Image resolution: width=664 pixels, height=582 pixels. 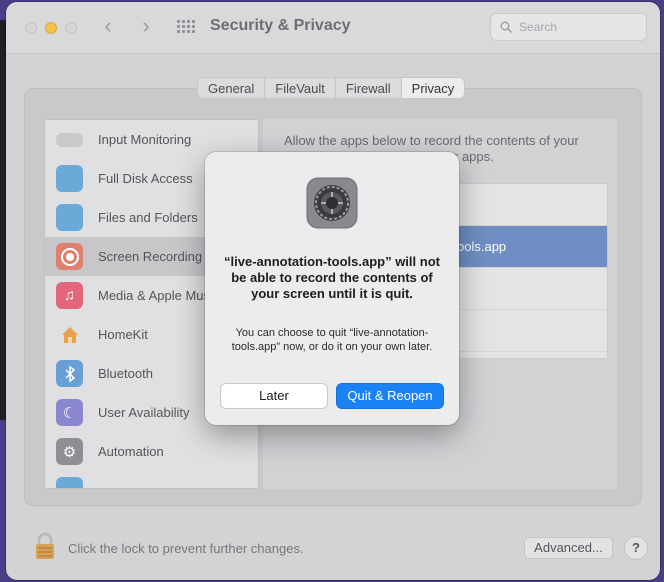 I want to click on close-window-button, so click(x=31, y=28).